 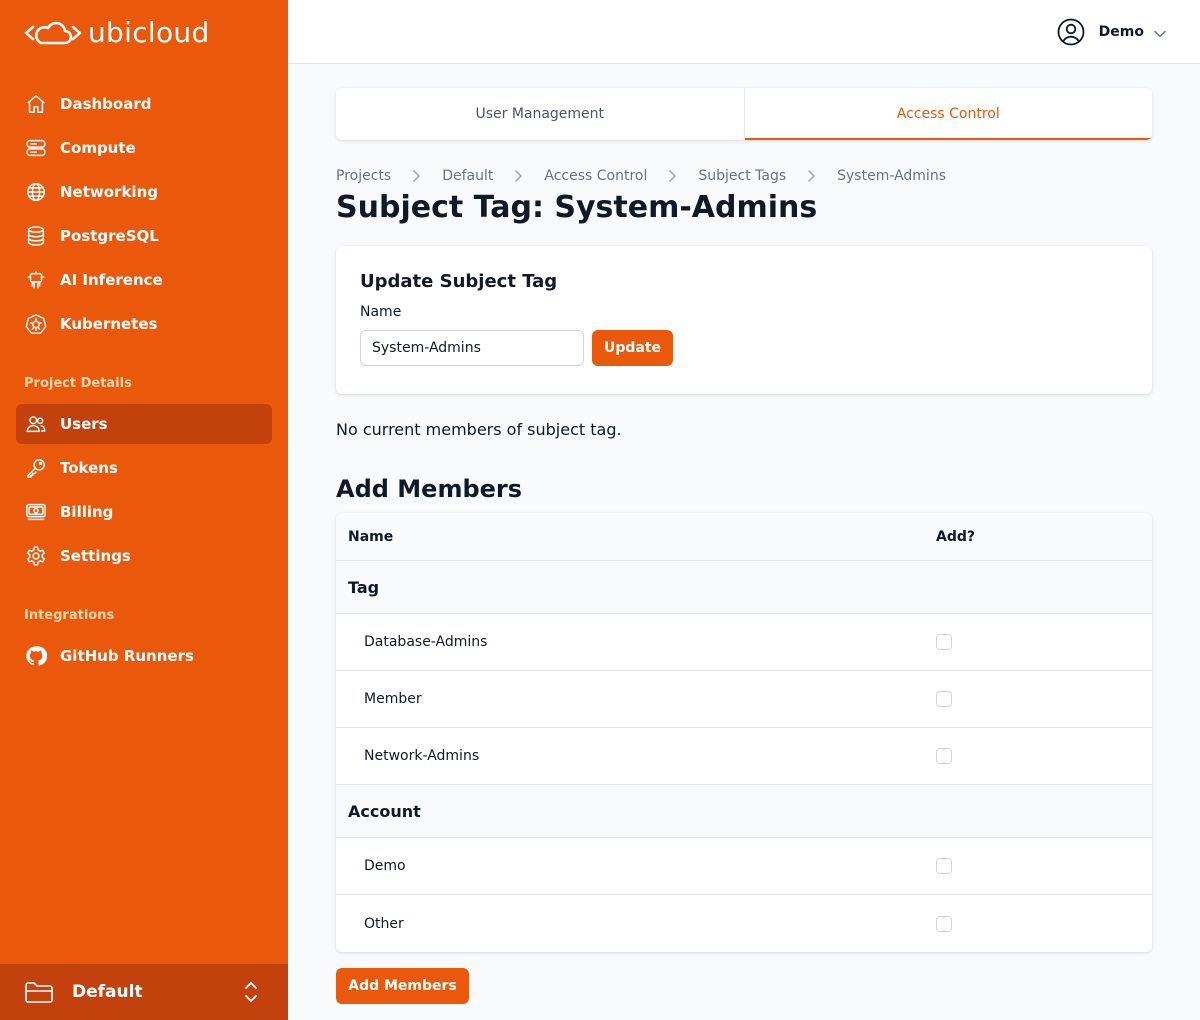 I want to click on server-icon, so click(x=36, y=148).